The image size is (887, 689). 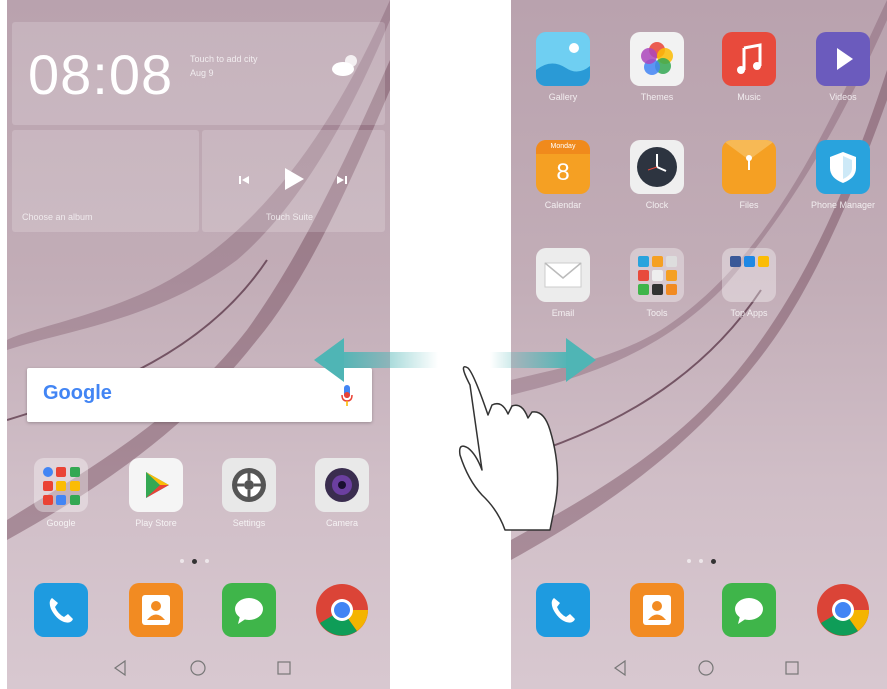 I want to click on app-label: Files, so click(x=749, y=205).